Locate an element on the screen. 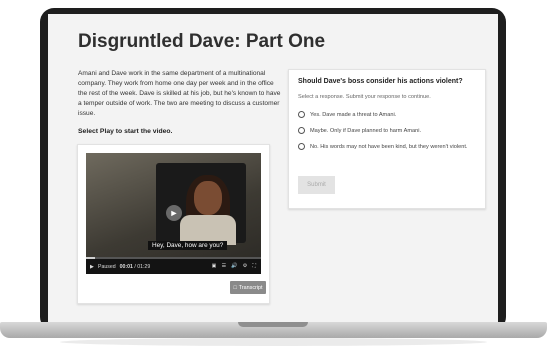  big-play-icon: ► is located at coordinates (174, 213).